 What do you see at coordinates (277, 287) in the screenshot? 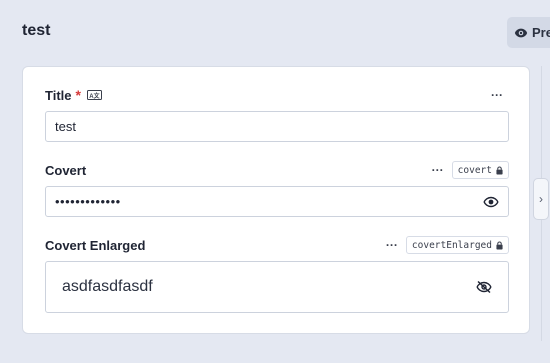
I see `covert-enlarged-input: asdfasdfasdf` at bounding box center [277, 287].